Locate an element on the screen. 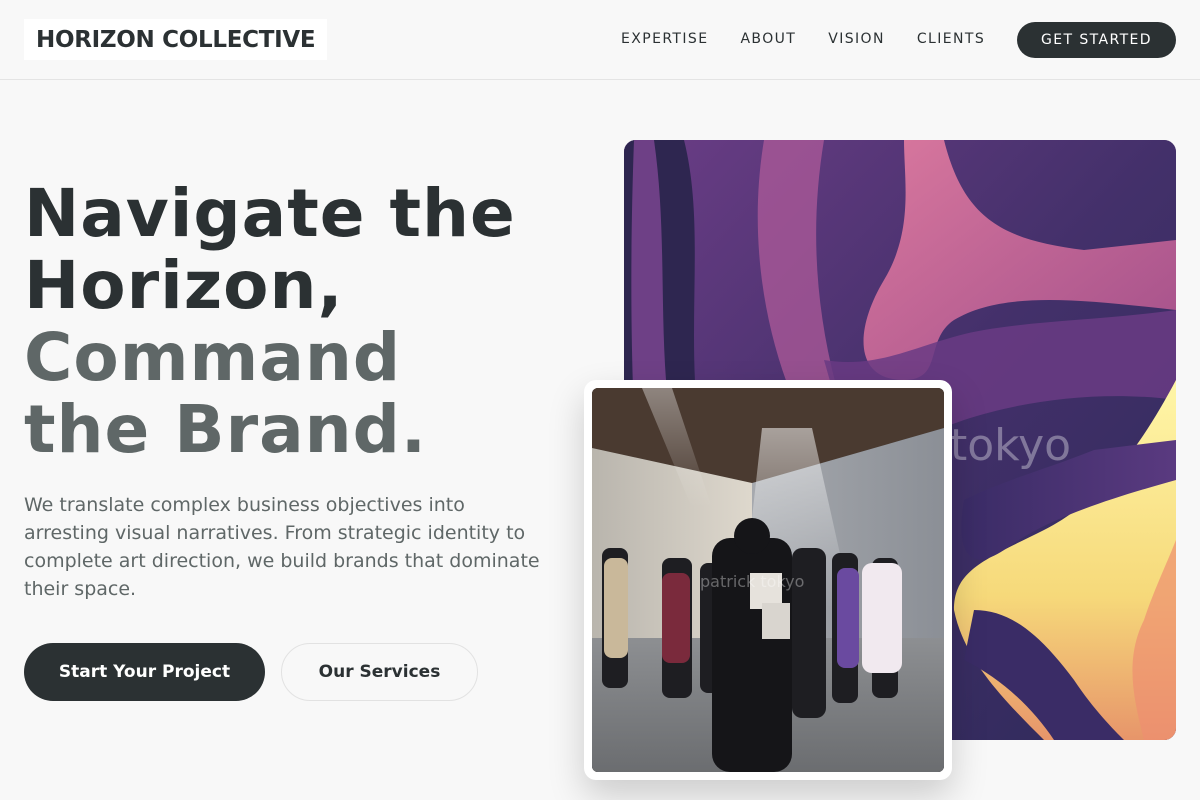 The height and width of the screenshot is (800, 1200). nav-link-vision: VISION is located at coordinates (856, 39).